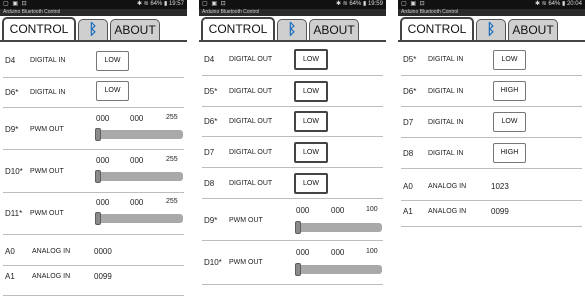 The image size is (585, 300). I want to click on digital-row: D4 DIGITAL IN LOW, so click(93, 61).